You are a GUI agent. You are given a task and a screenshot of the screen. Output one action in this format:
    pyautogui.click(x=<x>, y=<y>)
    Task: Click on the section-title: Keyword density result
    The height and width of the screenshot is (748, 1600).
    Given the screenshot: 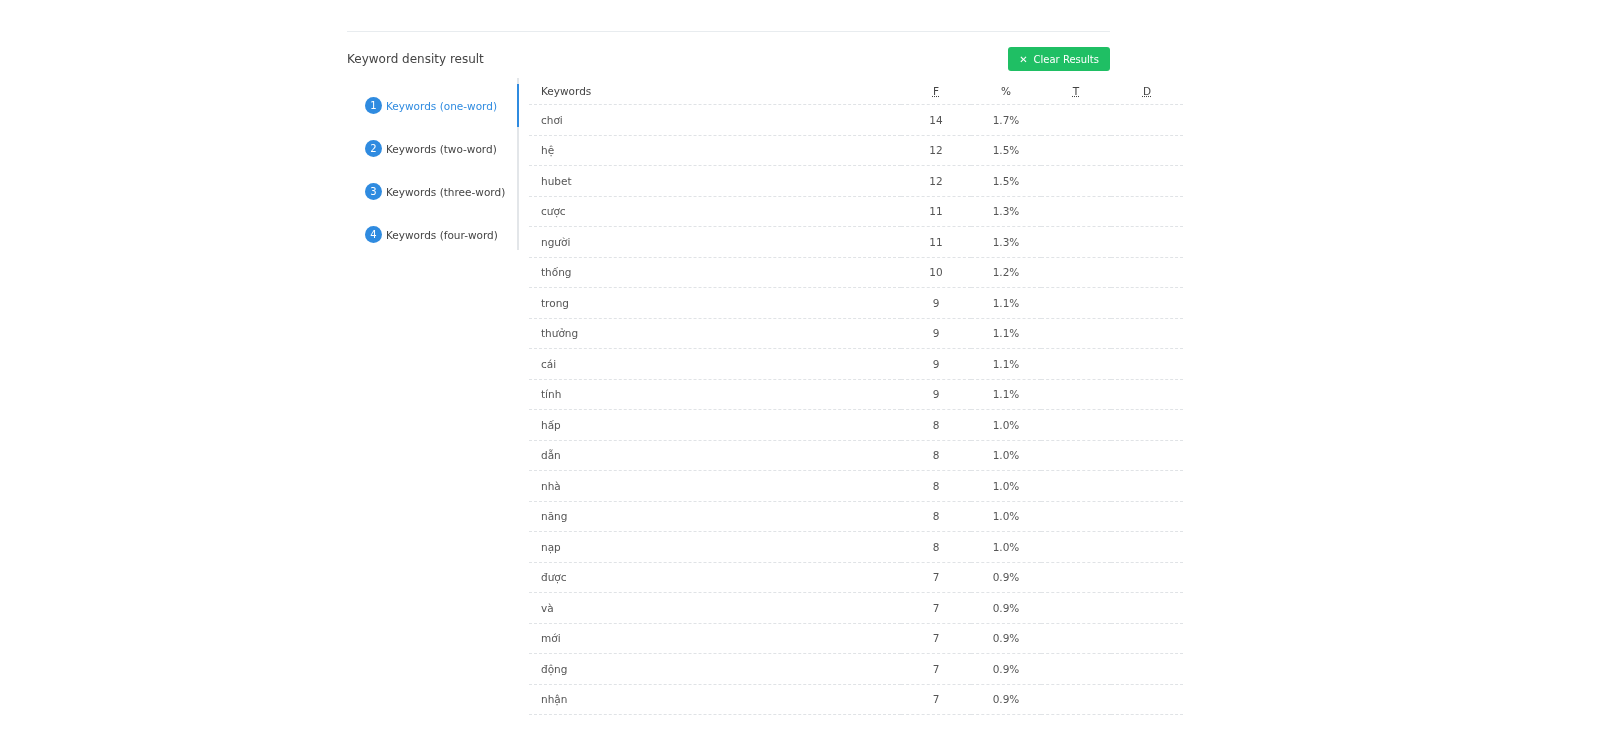 What is the action you would take?
    pyautogui.click(x=415, y=59)
    